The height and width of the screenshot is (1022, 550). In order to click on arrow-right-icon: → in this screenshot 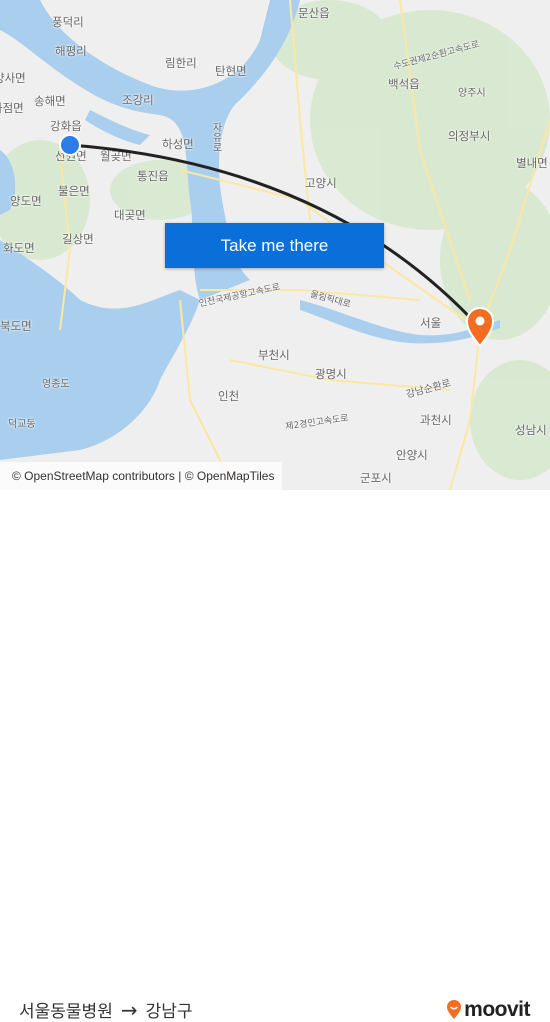, I will do `click(129, 1009)`.